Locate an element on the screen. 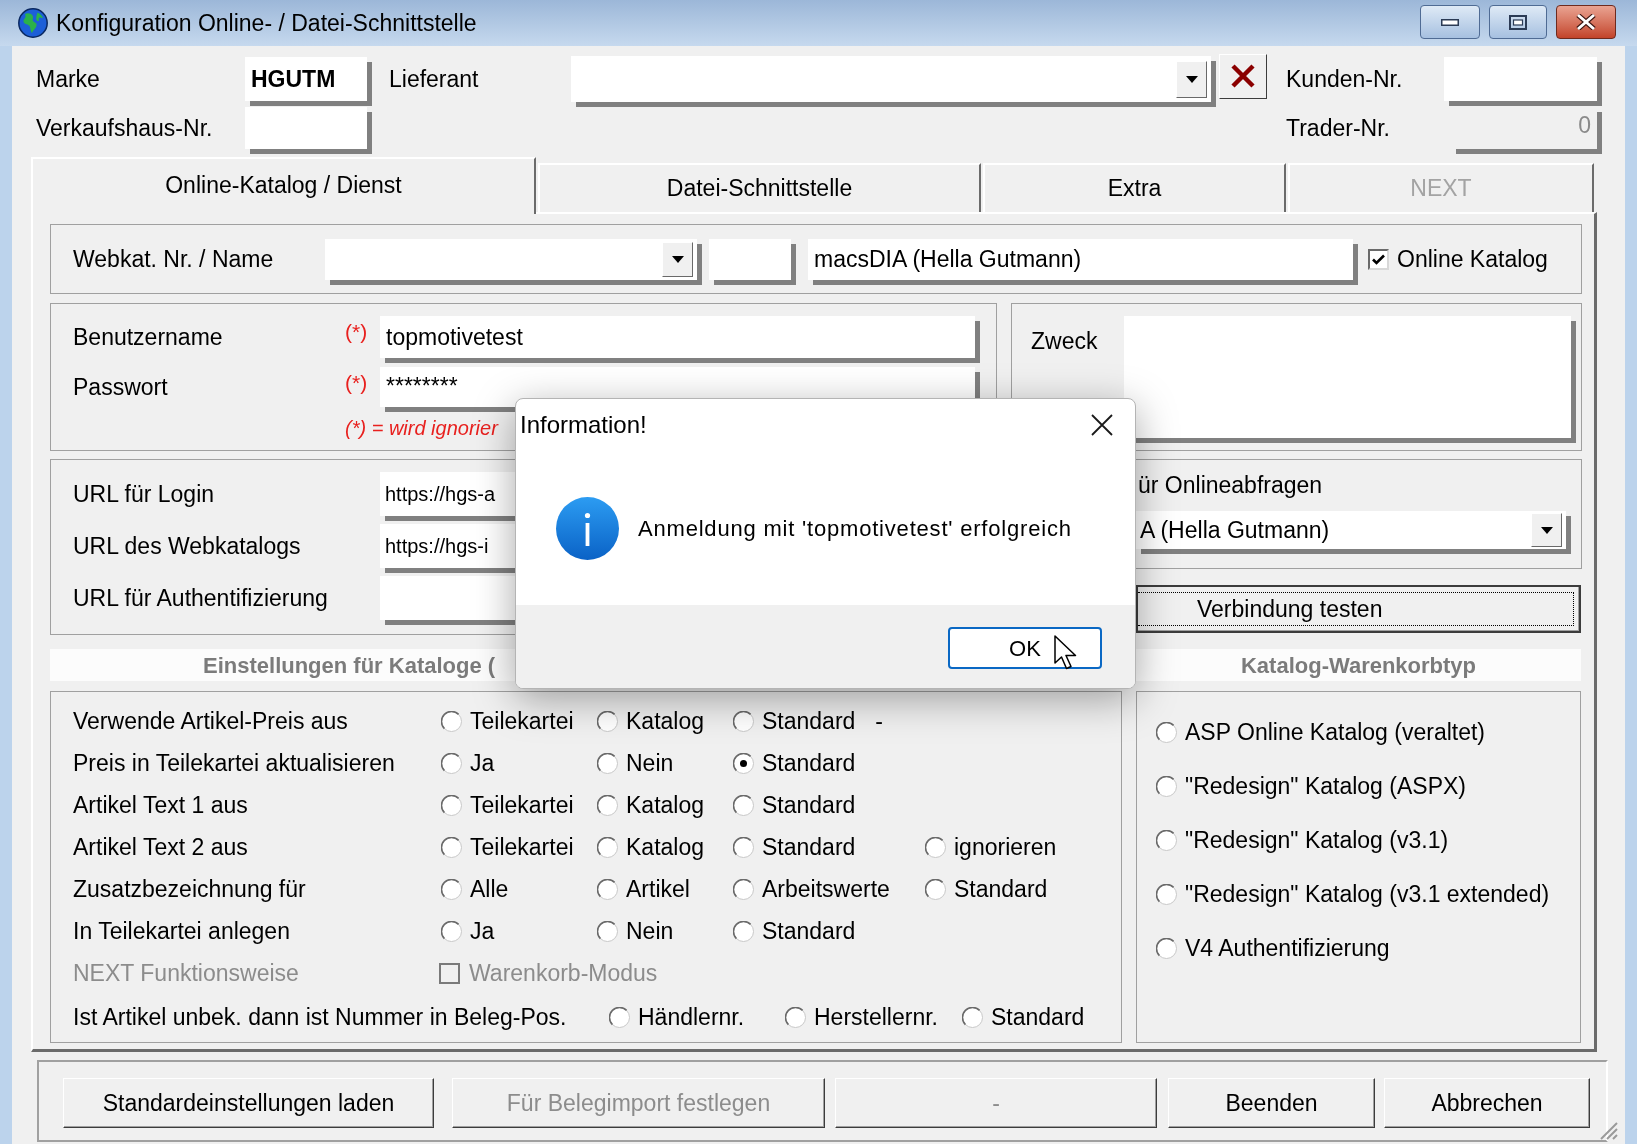  field-label: Kunden-Nr. is located at coordinates (1344, 79).